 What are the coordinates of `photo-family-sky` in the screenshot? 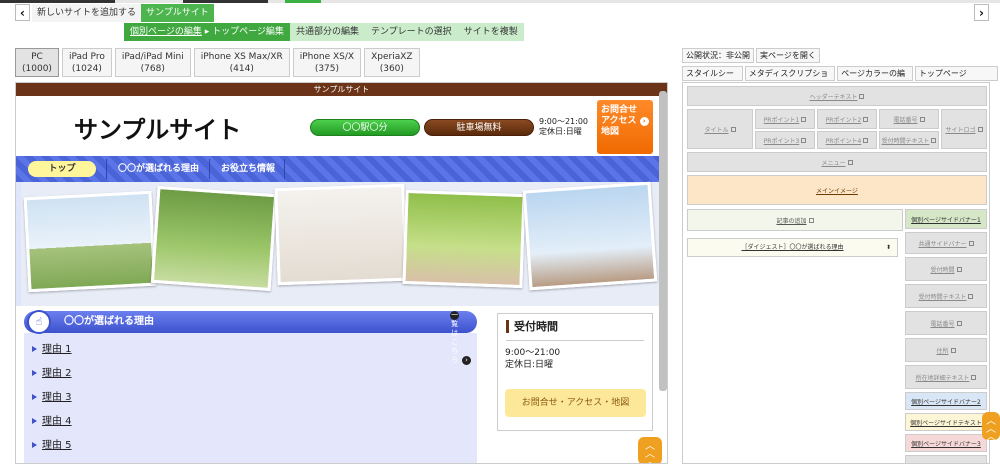 It's located at (90, 241).